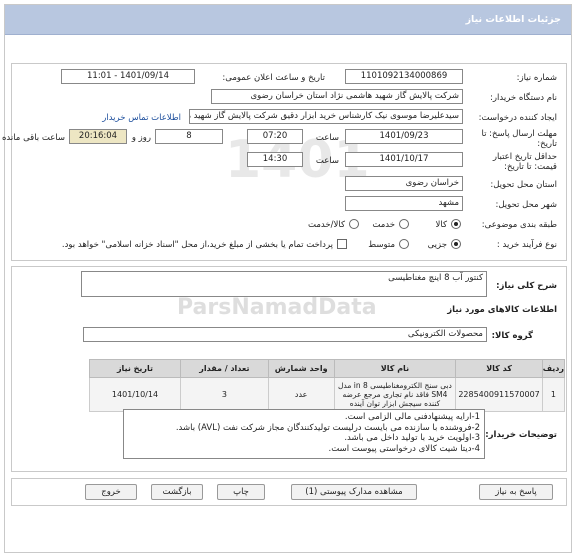 The height and width of the screenshot is (557, 576). Describe the element at coordinates (241, 492) in the screenshot. I see `print-button: چاپ` at that location.